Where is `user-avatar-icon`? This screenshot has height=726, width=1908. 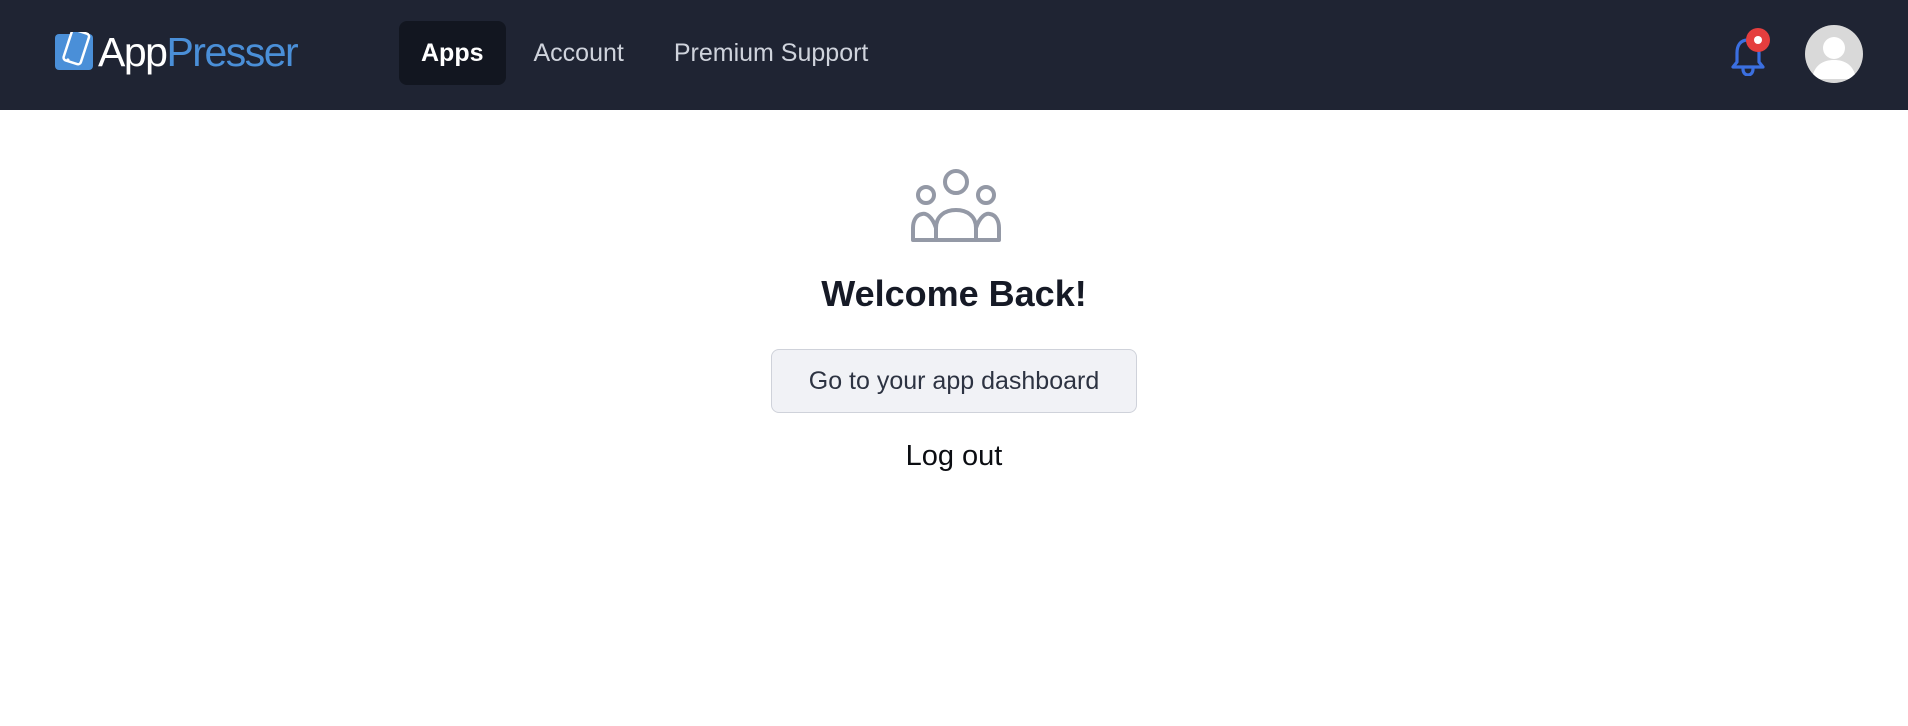 user-avatar-icon is located at coordinates (1834, 54).